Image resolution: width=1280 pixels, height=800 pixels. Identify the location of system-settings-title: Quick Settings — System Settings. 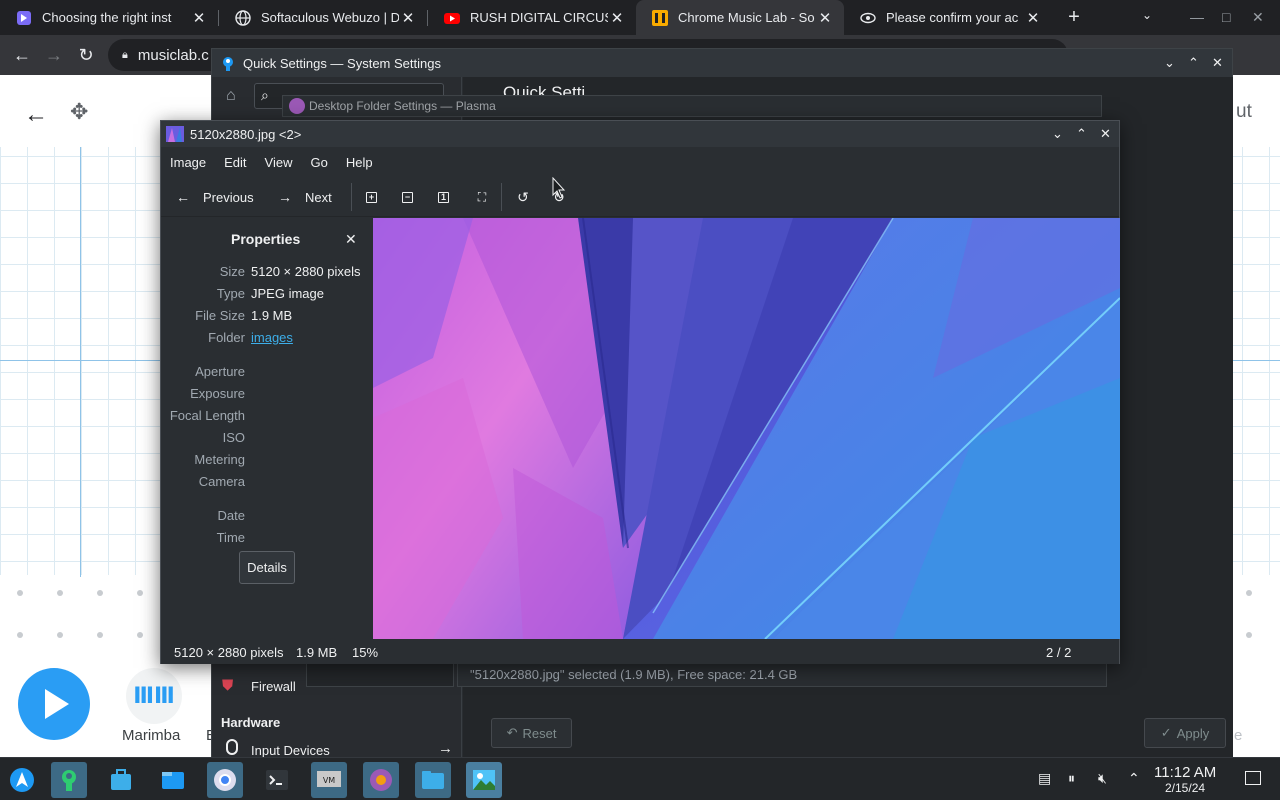
(342, 63).